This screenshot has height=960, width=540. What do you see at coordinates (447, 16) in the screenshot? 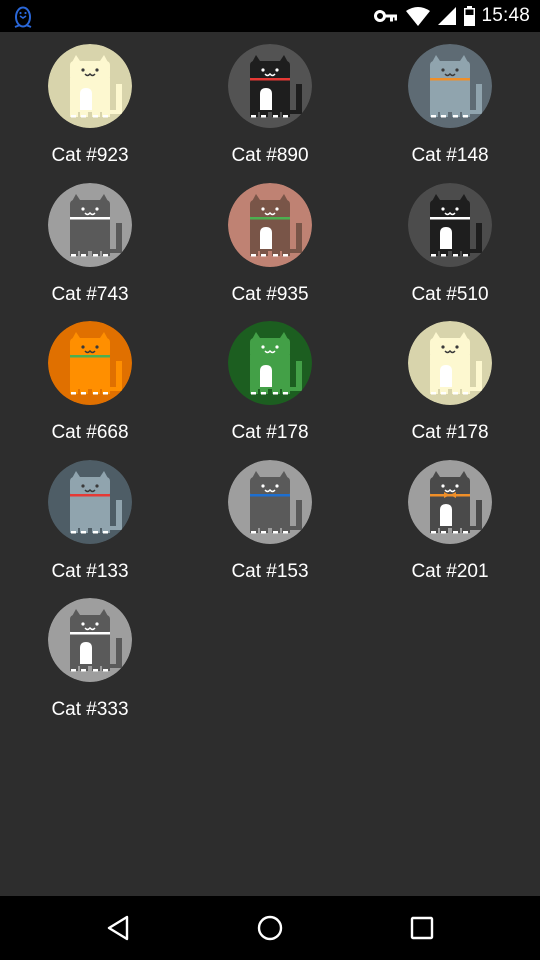
I see `signal-icon` at bounding box center [447, 16].